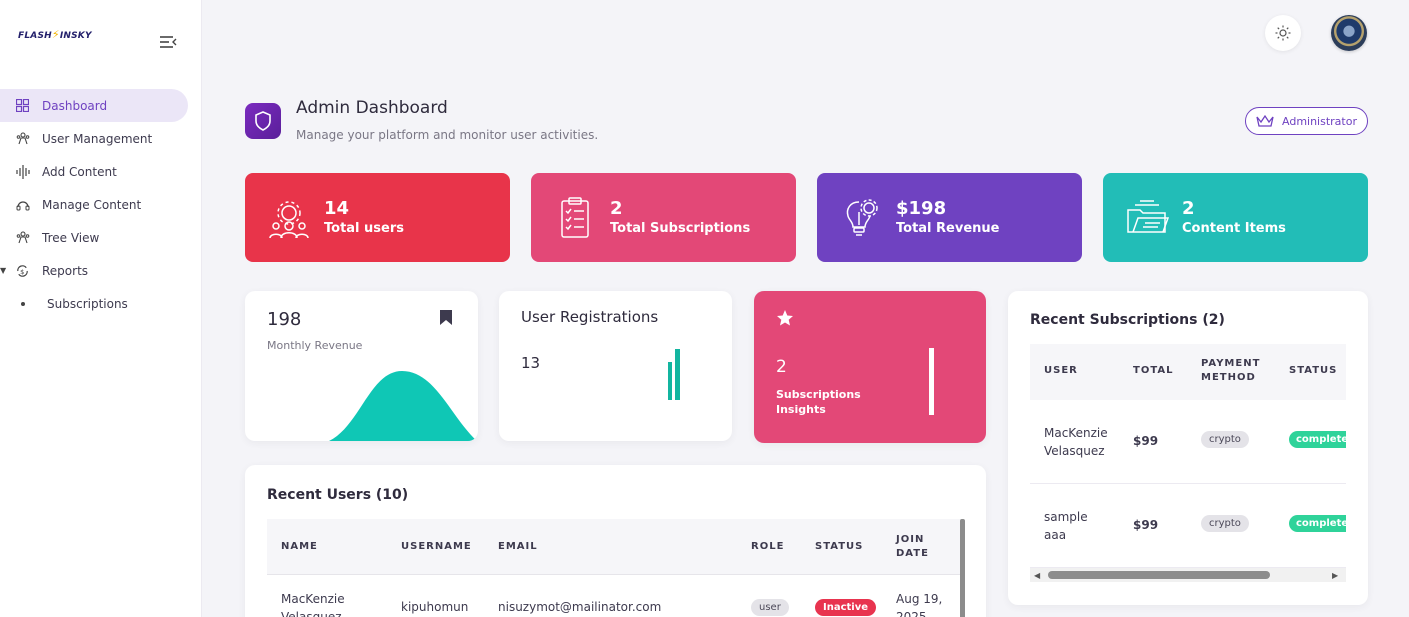  I want to click on revenue-area-chart, so click(403, 406).